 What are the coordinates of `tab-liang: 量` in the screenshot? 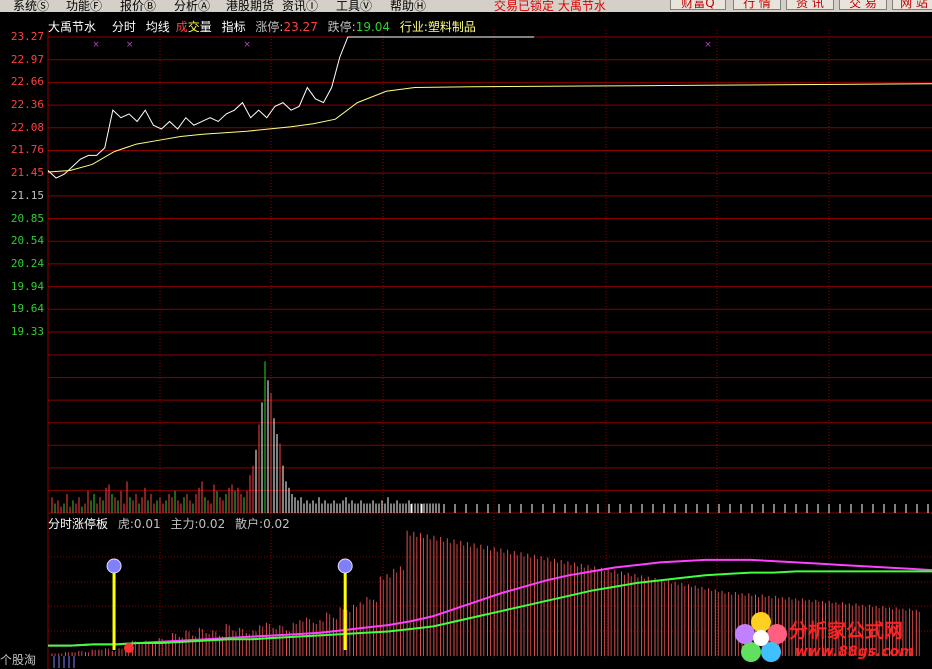 It's located at (206, 27).